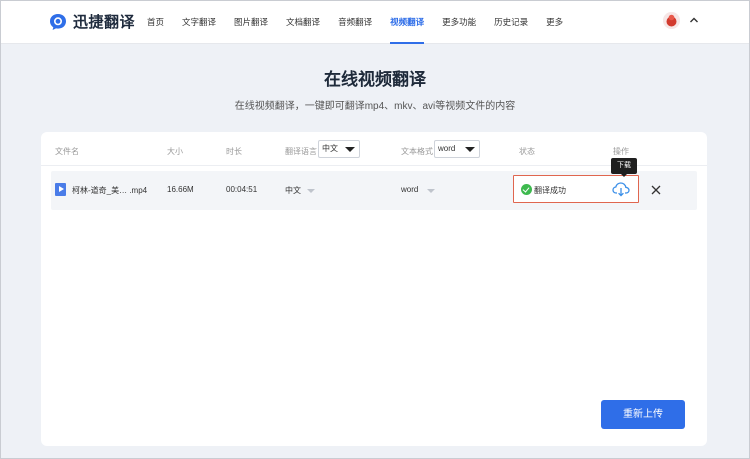  What do you see at coordinates (643, 414) in the screenshot?
I see `reupload-button: 重新上传` at bounding box center [643, 414].